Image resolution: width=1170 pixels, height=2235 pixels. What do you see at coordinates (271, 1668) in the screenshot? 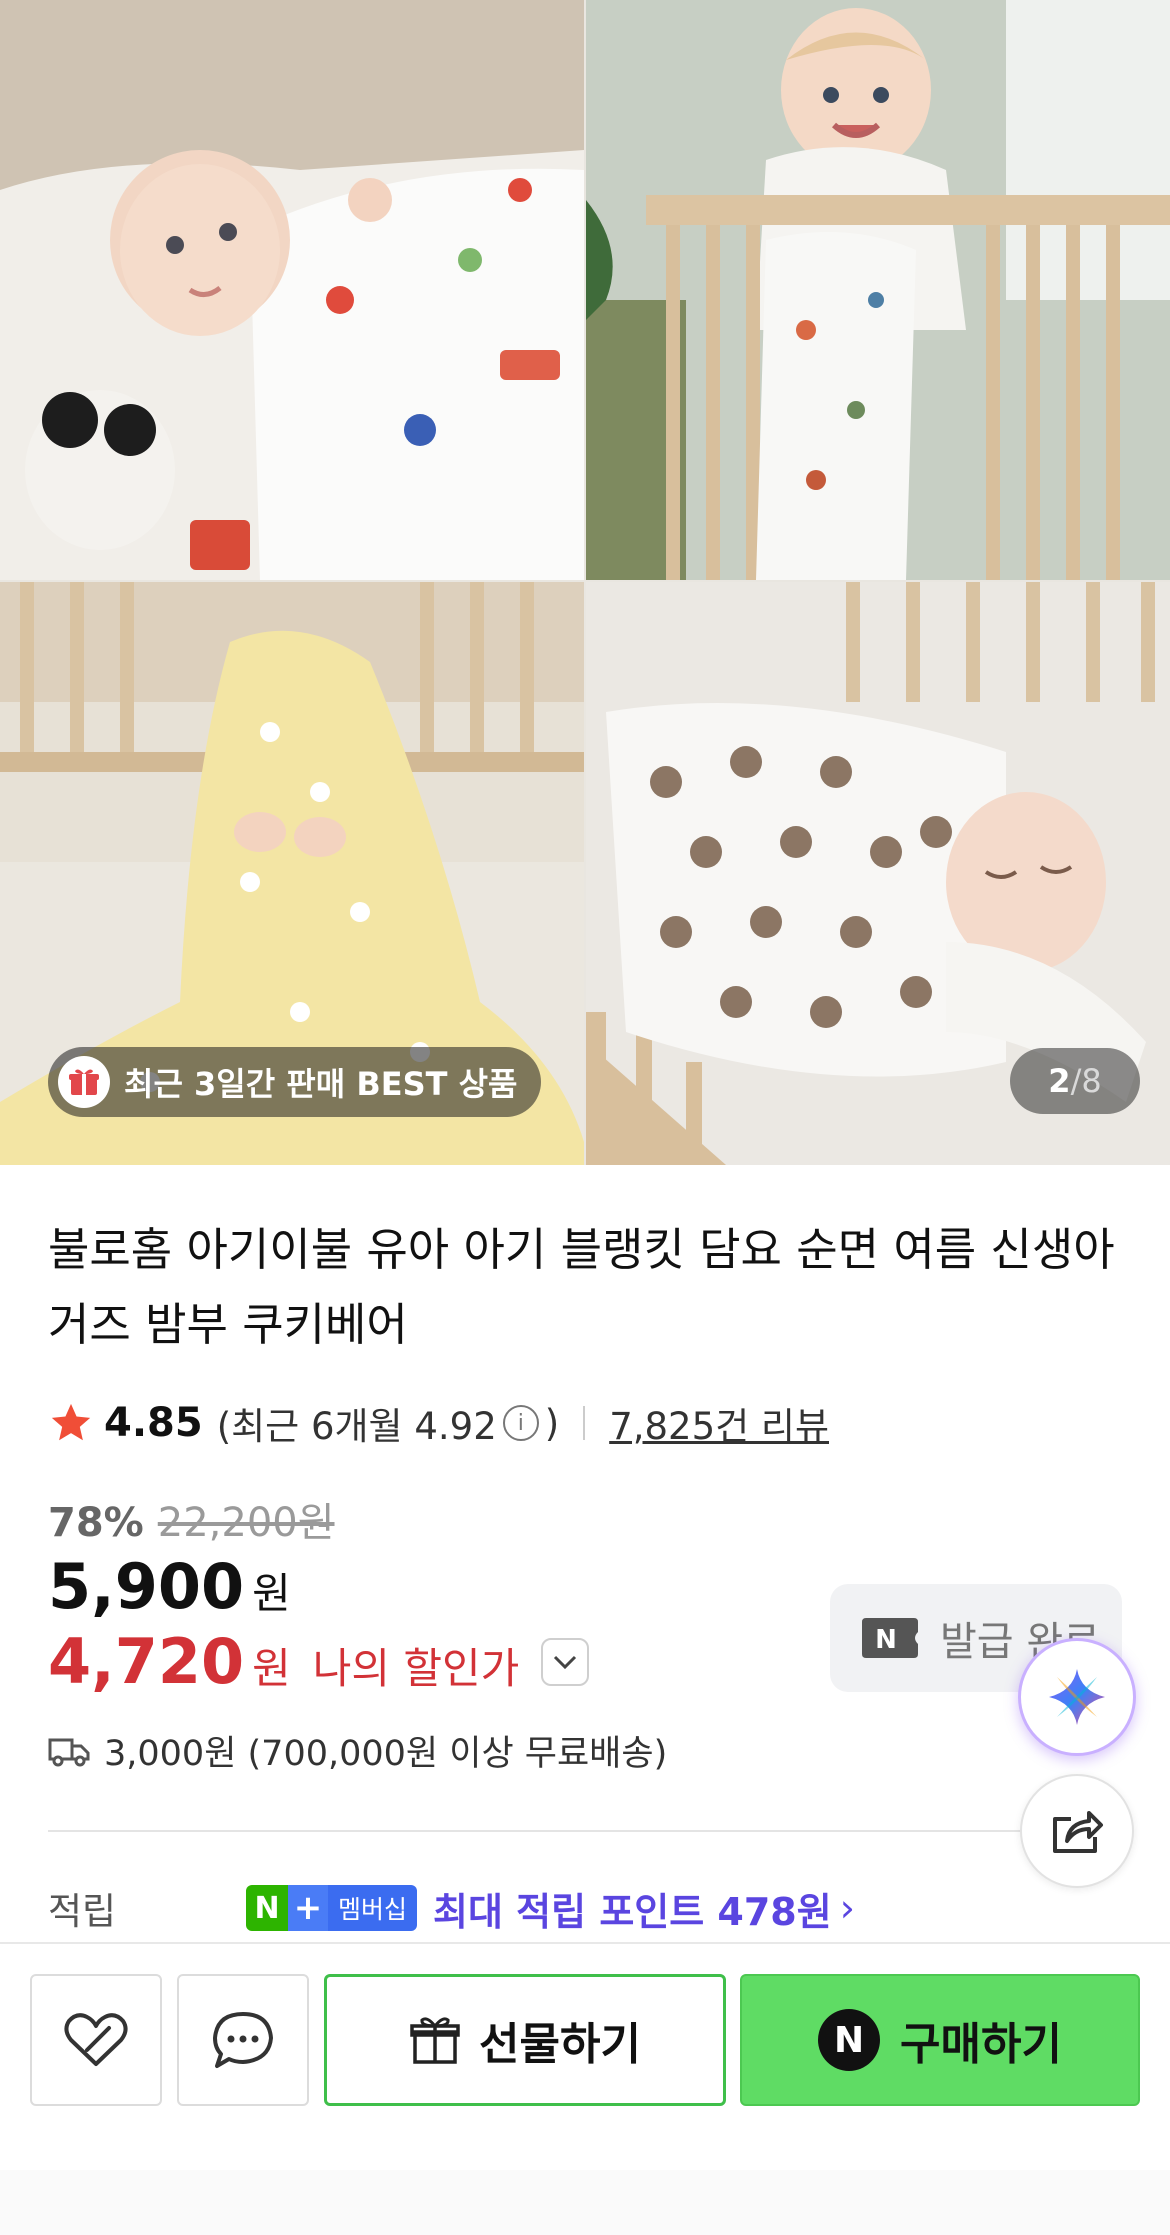
I see `my-price-unit: 원` at bounding box center [271, 1668].